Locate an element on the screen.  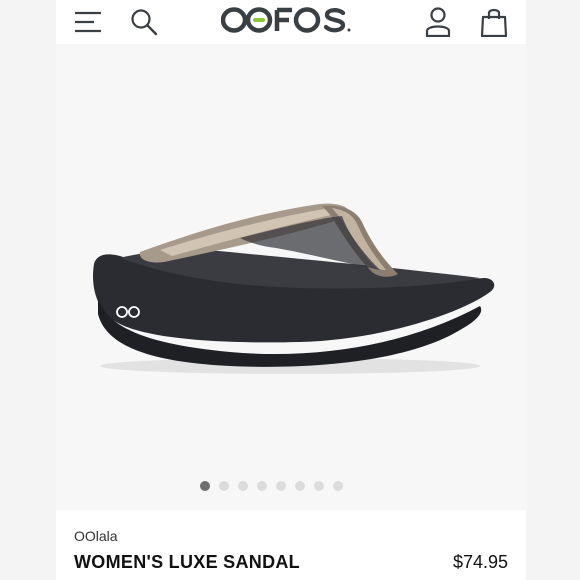
product-info: OOlala WOMEN'S LUXE SANDAL $74.95 is located at coordinates (291, 545).